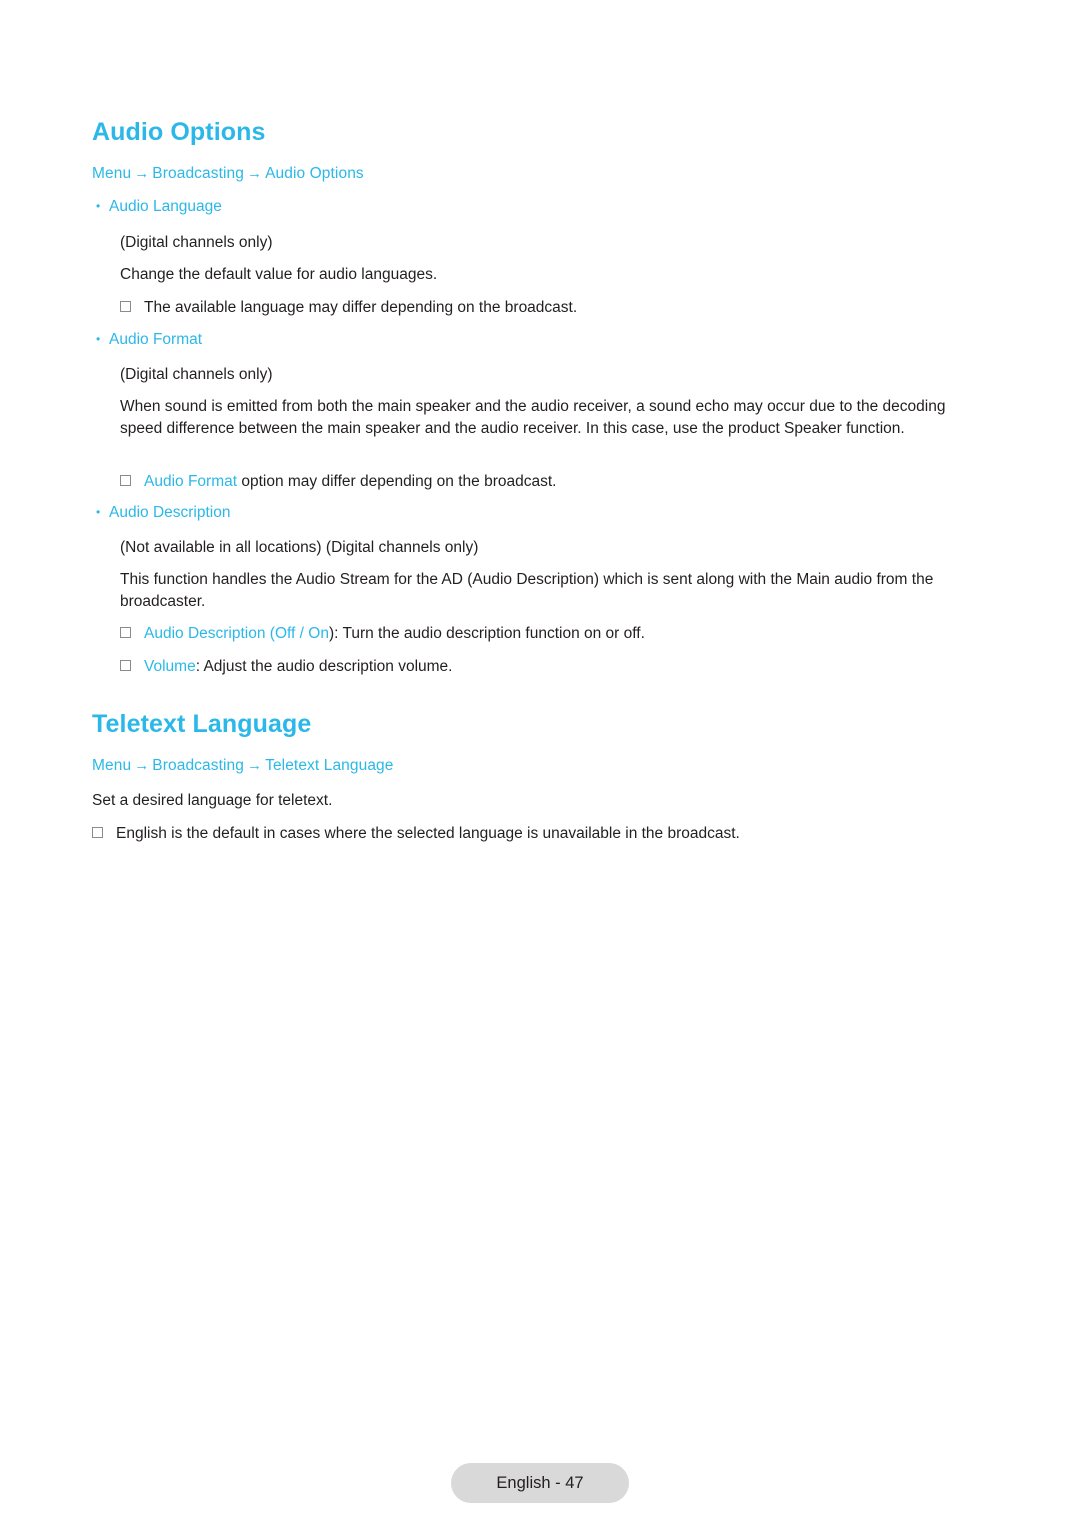  Describe the element at coordinates (329, 765) in the screenshot. I see `breadcrumb-item-teletext-language: Teletext Language` at that location.